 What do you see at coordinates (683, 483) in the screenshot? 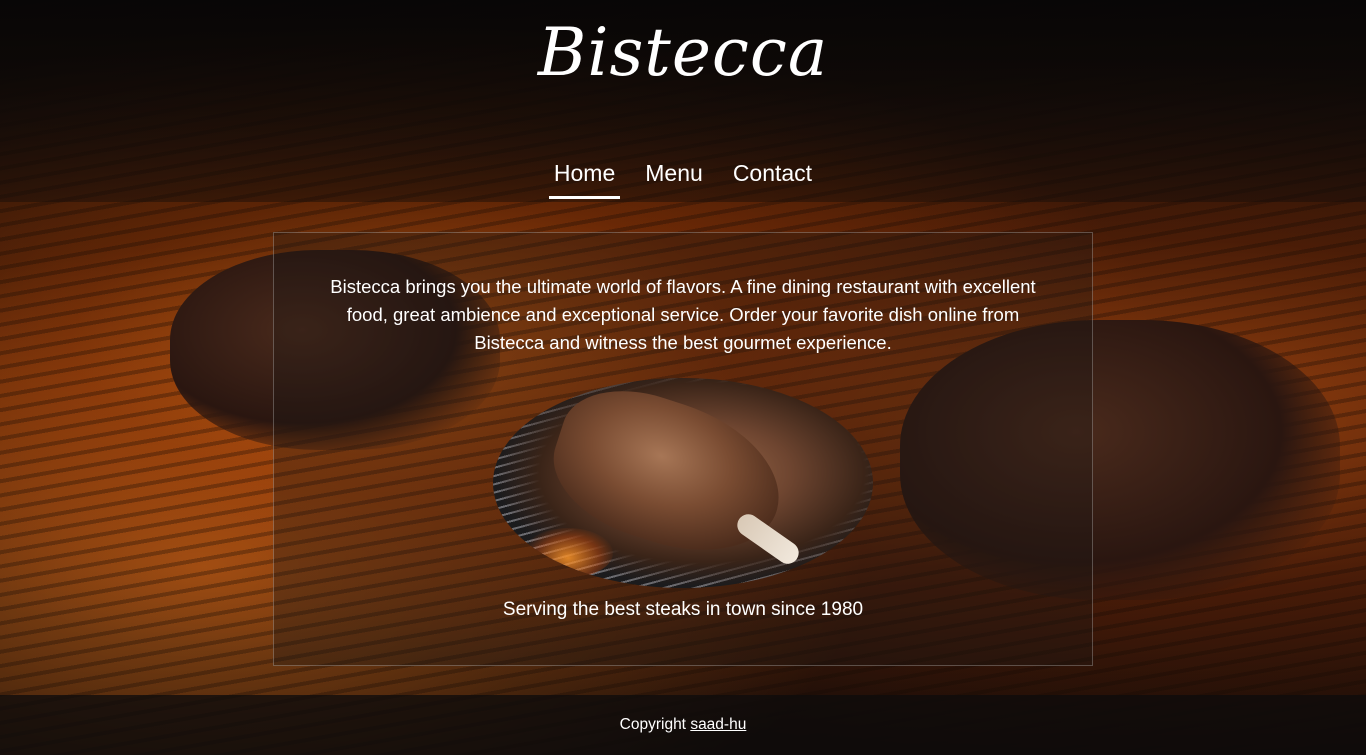
I see `steak-image` at bounding box center [683, 483].